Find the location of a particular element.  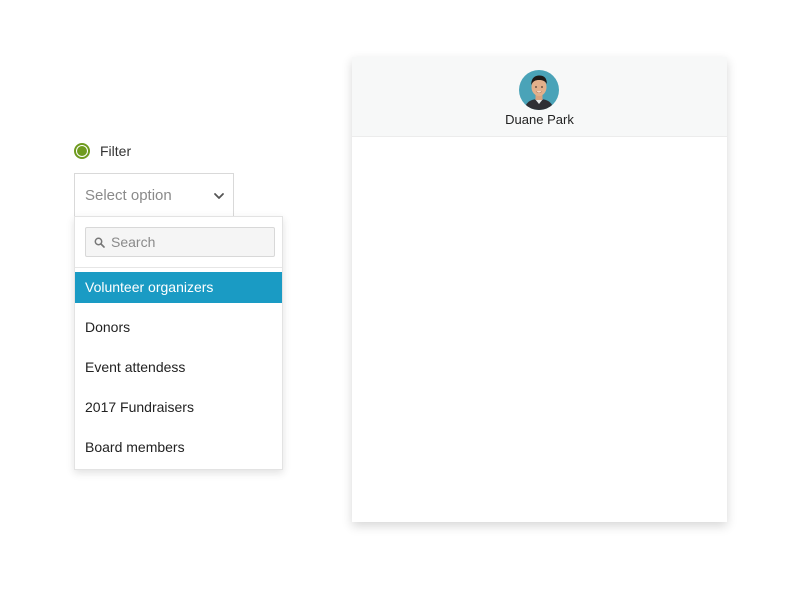

option-donors: Donors is located at coordinates (178, 327).